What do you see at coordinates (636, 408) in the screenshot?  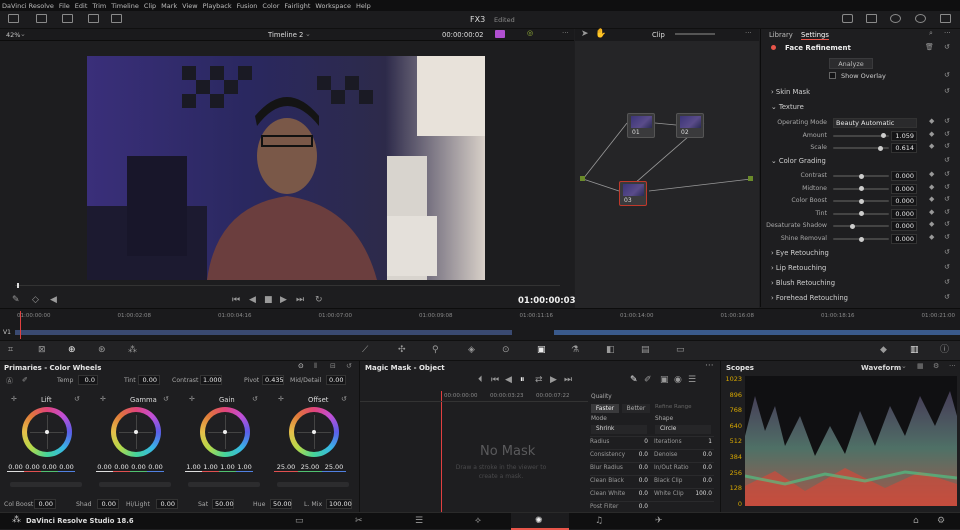 I see `better-button: Better` at bounding box center [636, 408].